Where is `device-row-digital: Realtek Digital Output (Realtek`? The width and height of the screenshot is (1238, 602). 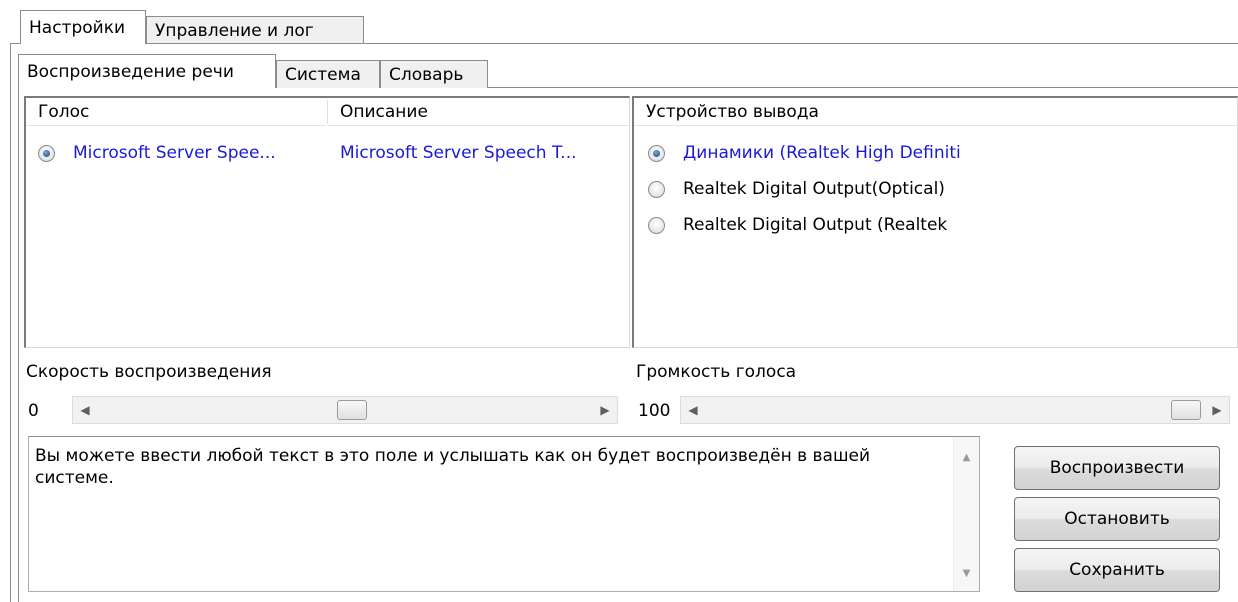 device-row-digital: Realtek Digital Output (Realtek is located at coordinates (797, 225).